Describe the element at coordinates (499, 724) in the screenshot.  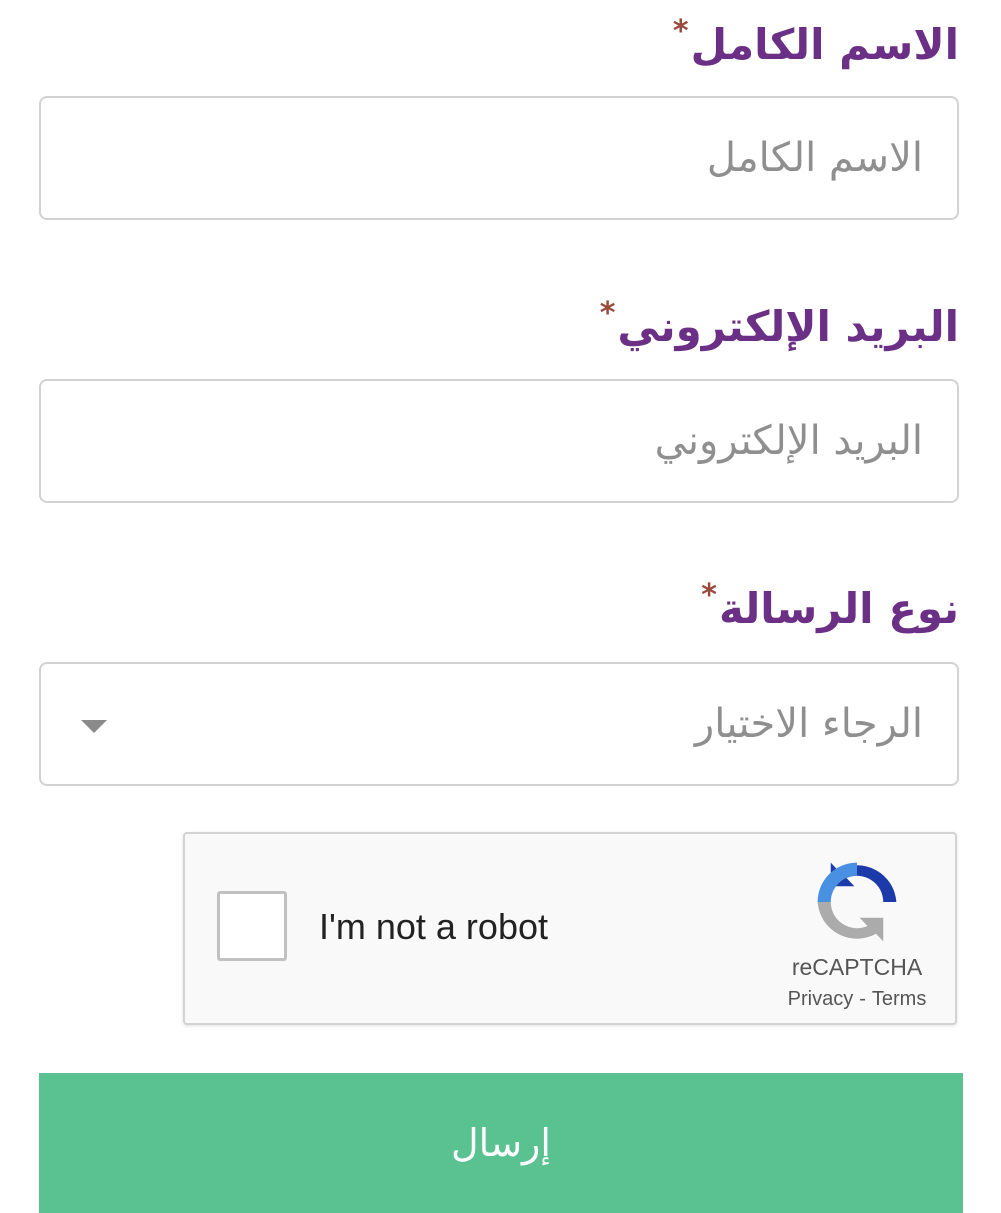
I see `message-type-select: الرجاء الاختيار` at that location.